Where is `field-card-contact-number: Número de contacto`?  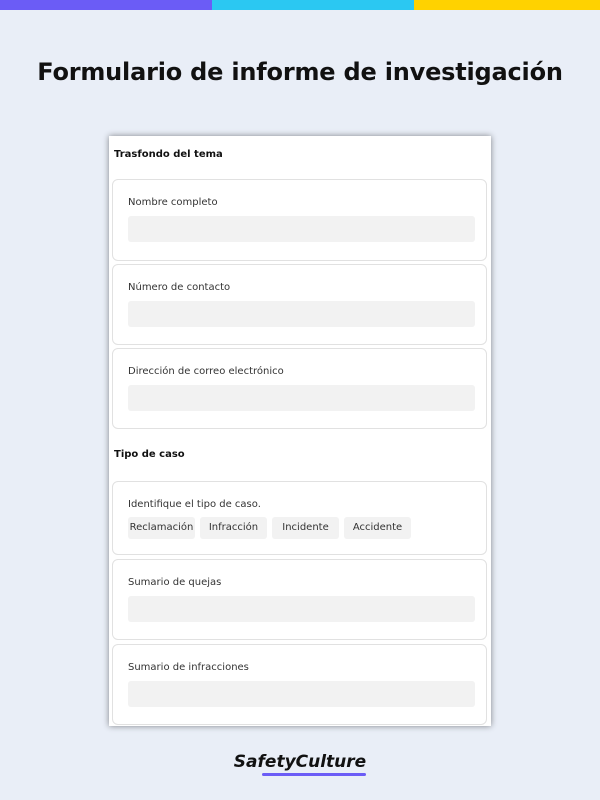 field-card-contact-number: Número de contacto is located at coordinates (299, 304).